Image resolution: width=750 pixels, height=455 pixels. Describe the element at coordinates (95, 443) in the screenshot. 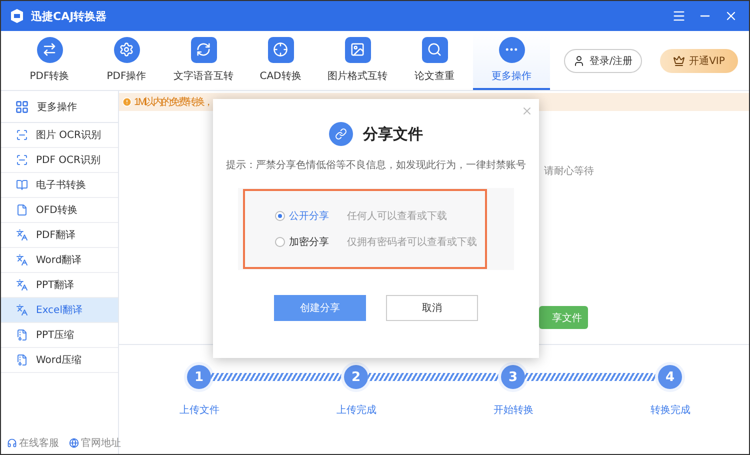

I see `footer-link: 官网地址` at that location.